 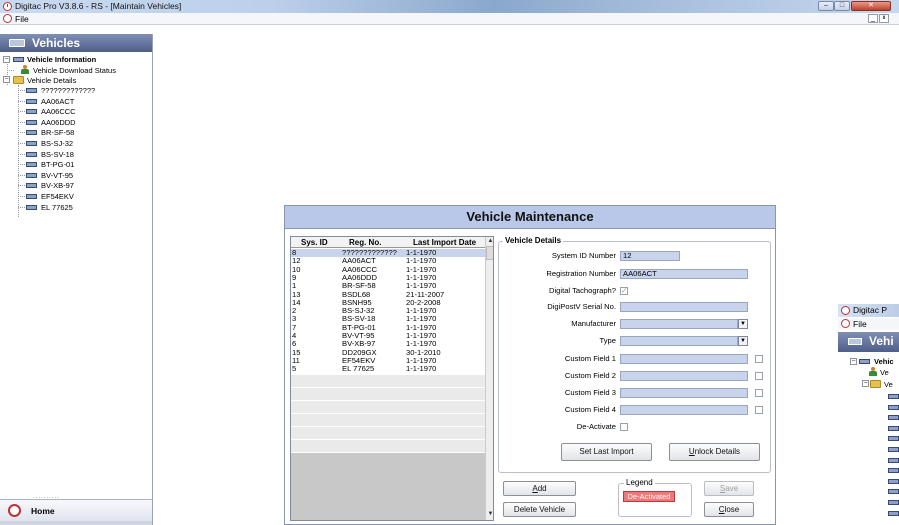 What do you see at coordinates (684, 359) in the screenshot?
I see `custom-field-1-input` at bounding box center [684, 359].